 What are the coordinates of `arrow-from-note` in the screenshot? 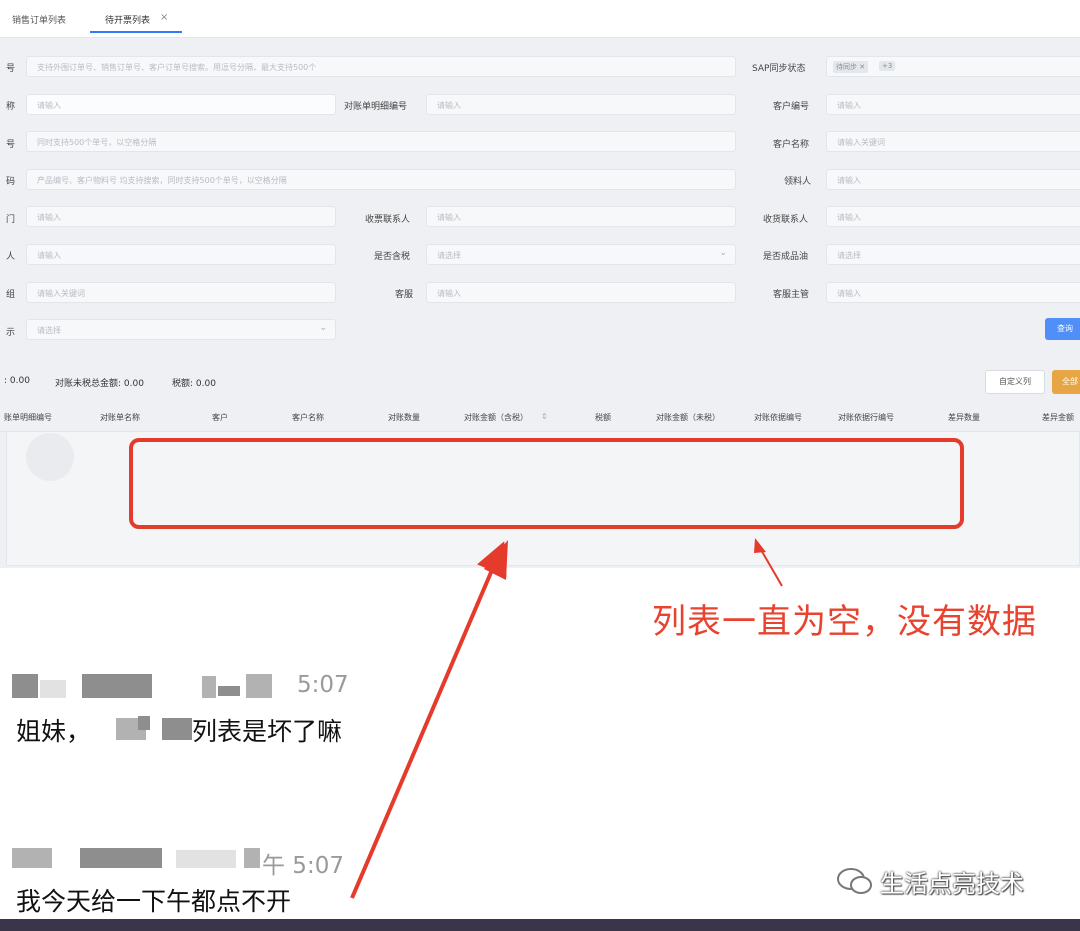 It's located at (771, 567).